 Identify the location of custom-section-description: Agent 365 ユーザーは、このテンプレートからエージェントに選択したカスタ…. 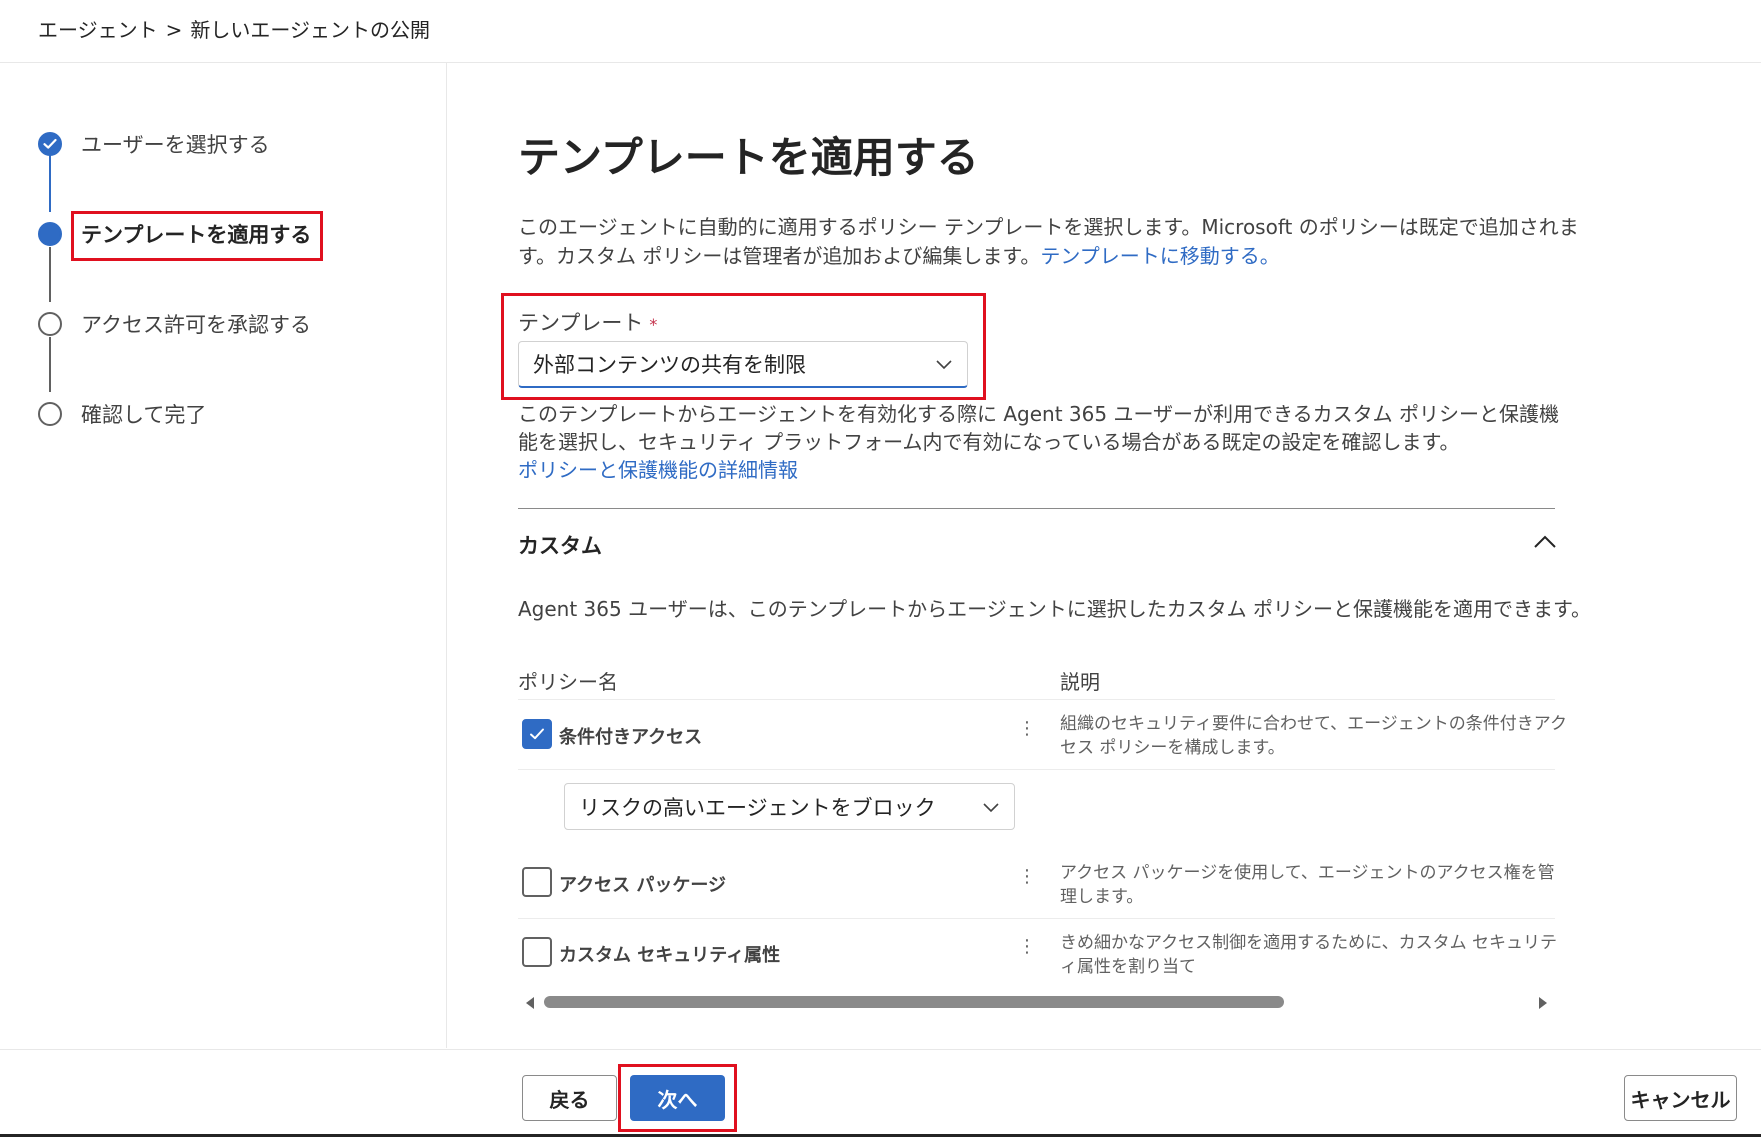
(1055, 609).